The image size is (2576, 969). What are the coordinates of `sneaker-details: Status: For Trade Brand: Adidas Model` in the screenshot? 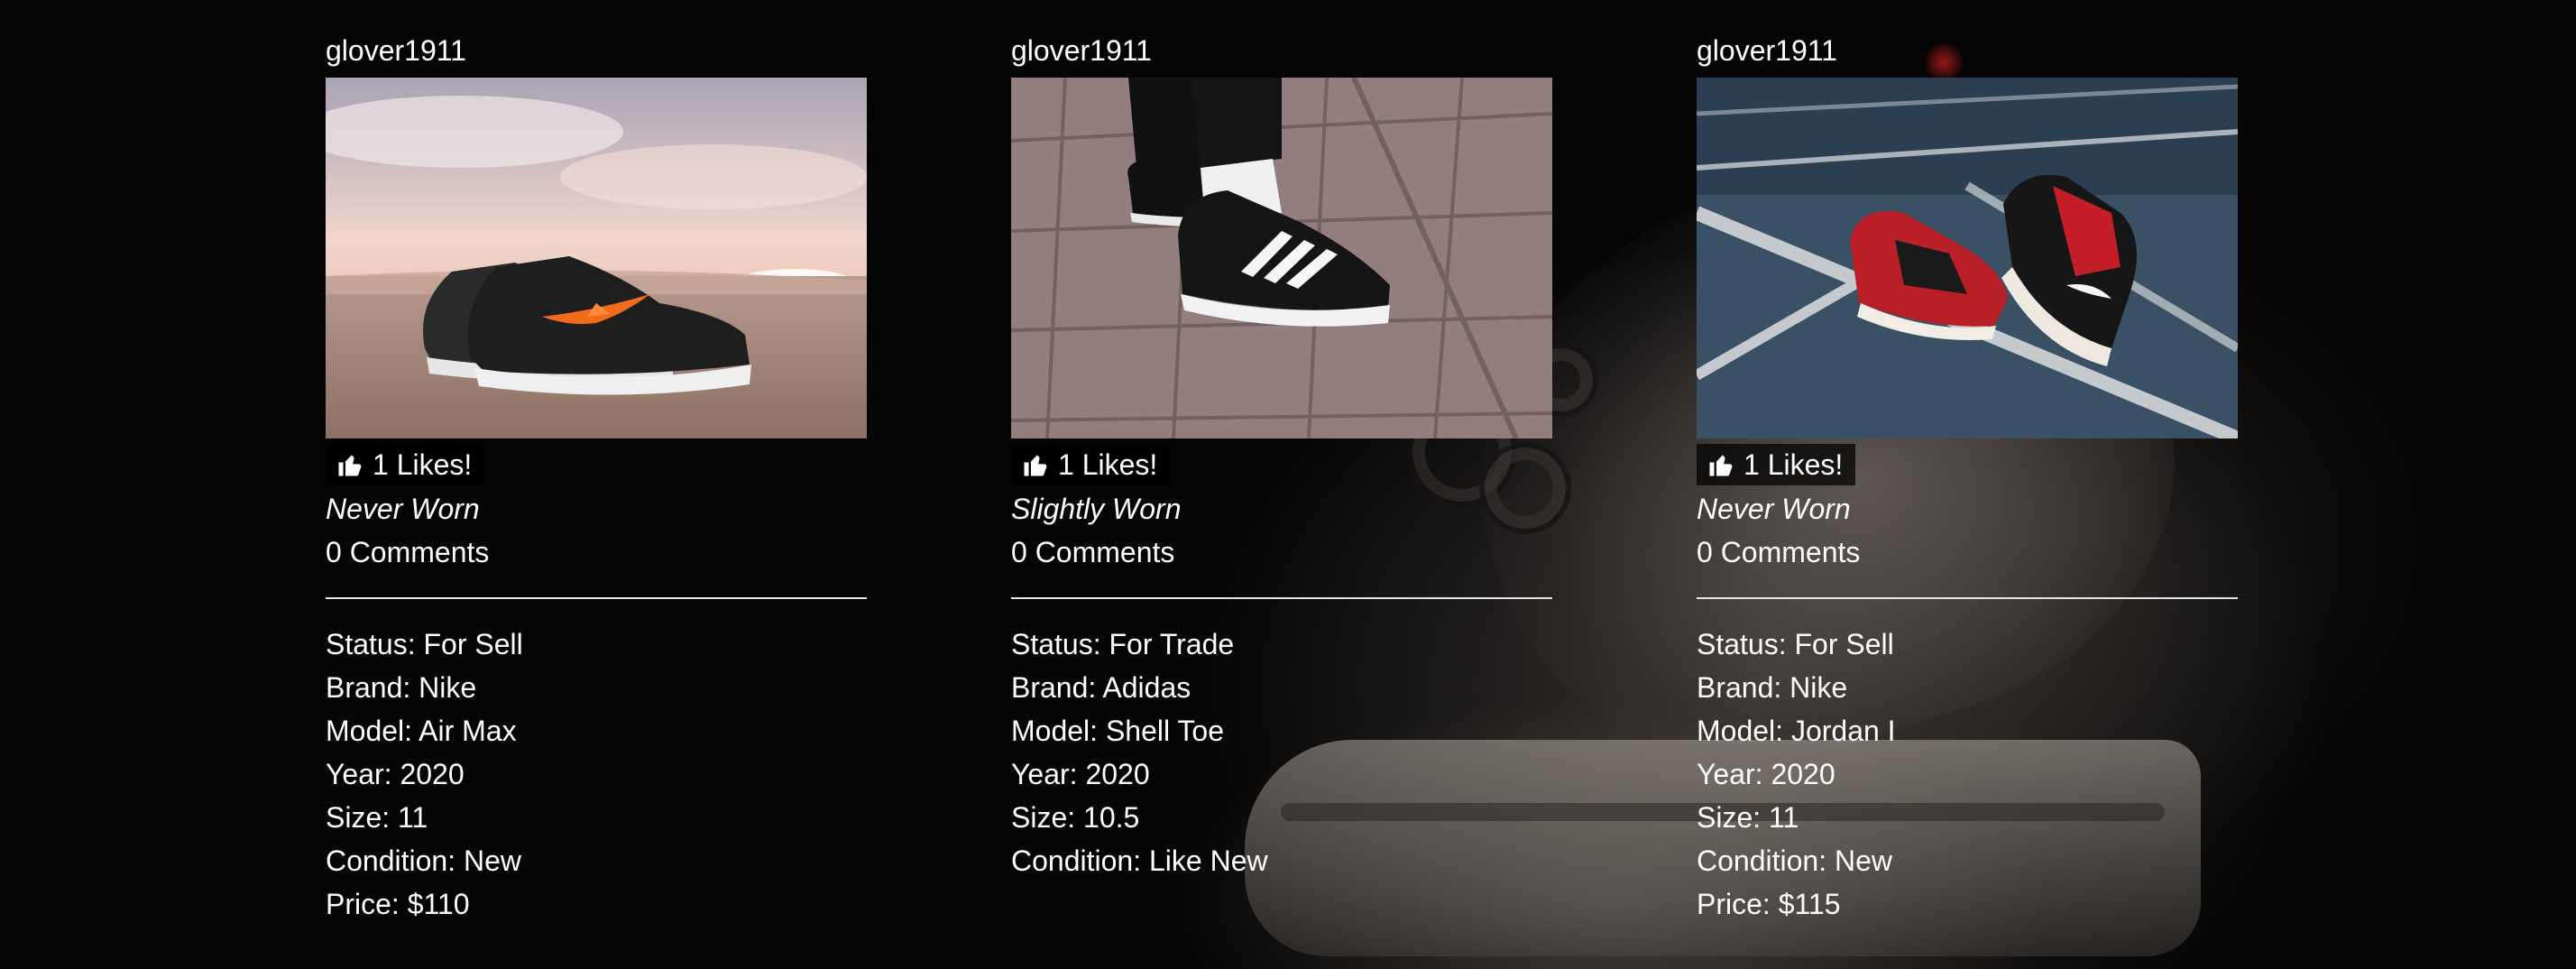 It's located at (1281, 752).